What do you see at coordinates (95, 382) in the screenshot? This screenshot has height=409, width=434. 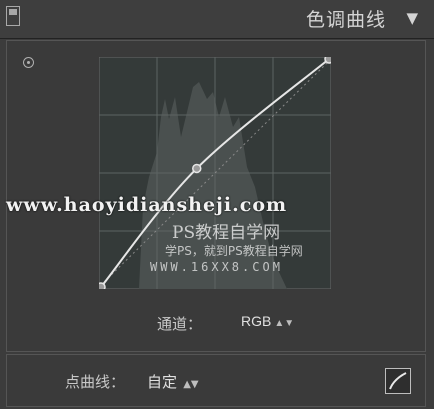 I see `point-curve-label: 点曲线：` at bounding box center [95, 382].